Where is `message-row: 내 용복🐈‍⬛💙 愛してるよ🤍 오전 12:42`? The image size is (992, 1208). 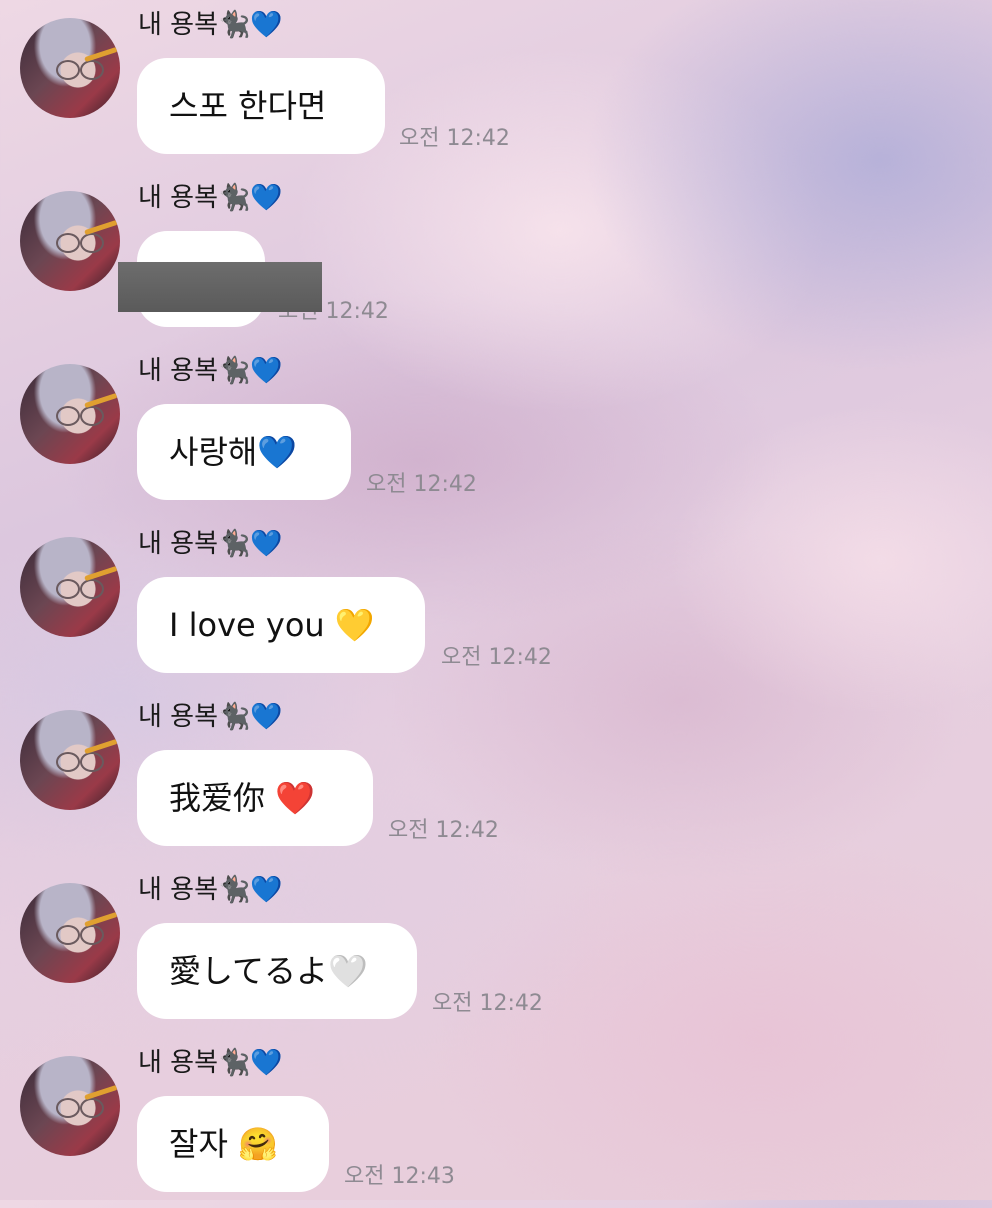
message-row: 내 용복🐈‍⬛💙 愛してるよ🤍 오전 12:42 is located at coordinates (496, 950).